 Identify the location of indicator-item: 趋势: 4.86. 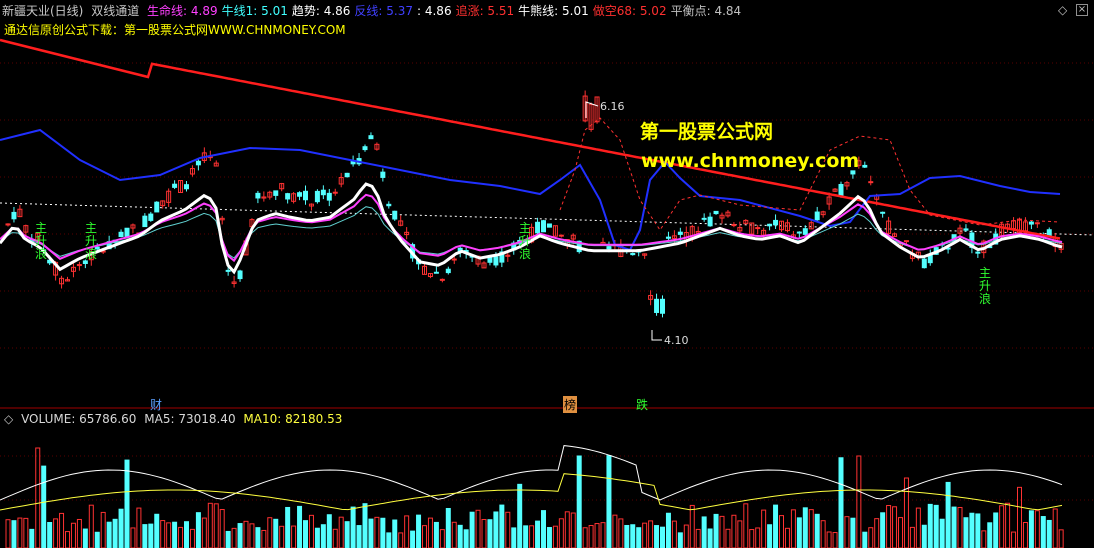
(321, 11).